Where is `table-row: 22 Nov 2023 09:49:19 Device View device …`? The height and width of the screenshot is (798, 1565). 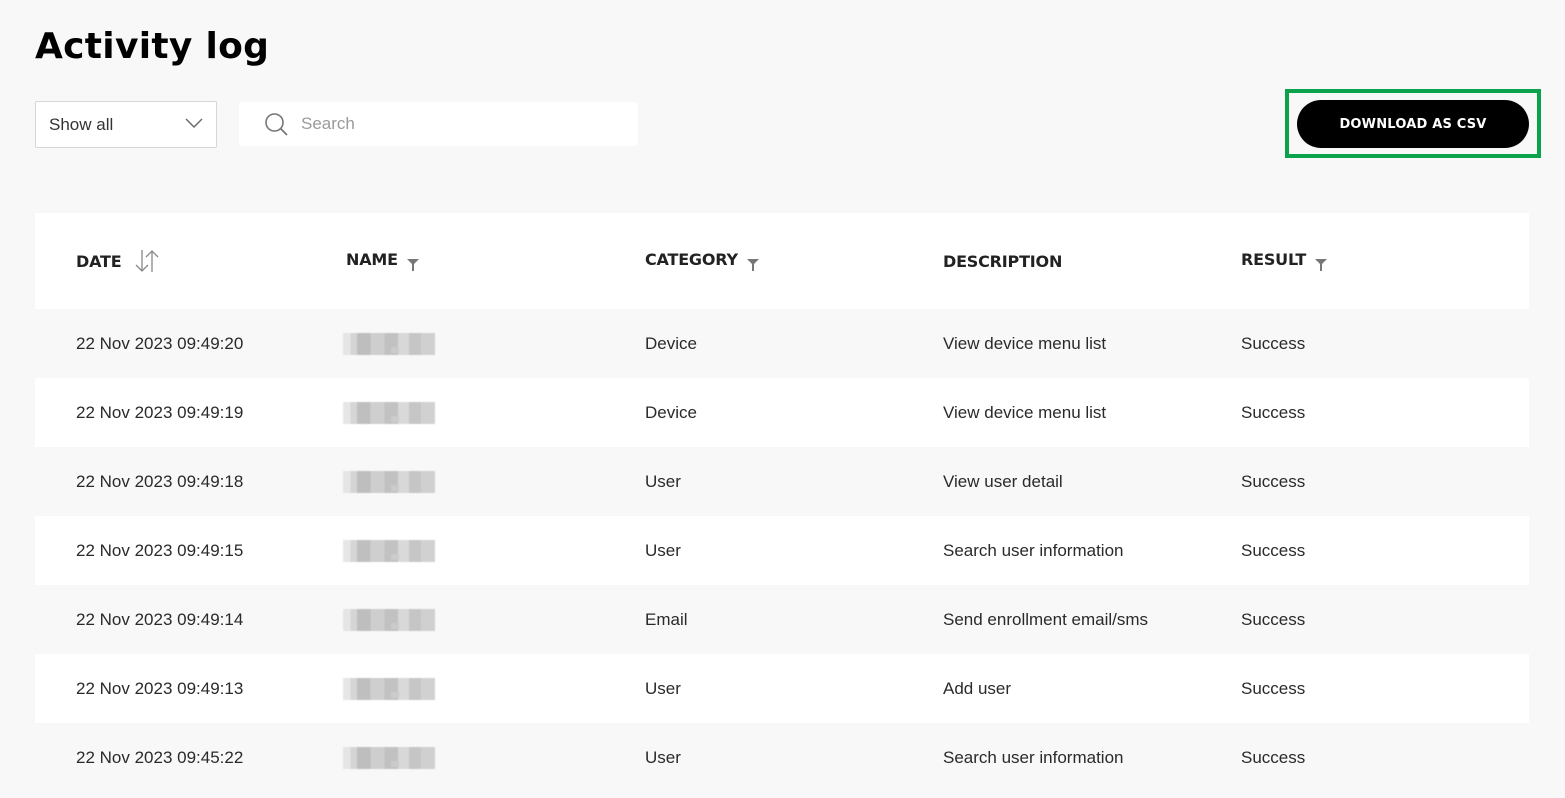 table-row: 22 Nov 2023 09:49:19 Device View device … is located at coordinates (782, 412).